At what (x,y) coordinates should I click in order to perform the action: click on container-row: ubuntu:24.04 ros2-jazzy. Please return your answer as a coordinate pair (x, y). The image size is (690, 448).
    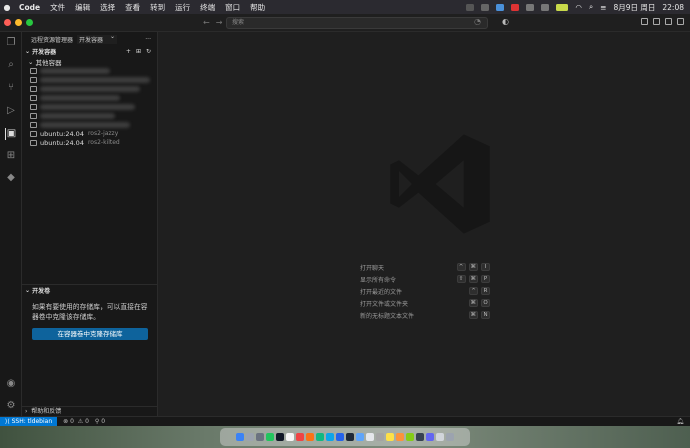
    Looking at the image, I should click on (89, 133).